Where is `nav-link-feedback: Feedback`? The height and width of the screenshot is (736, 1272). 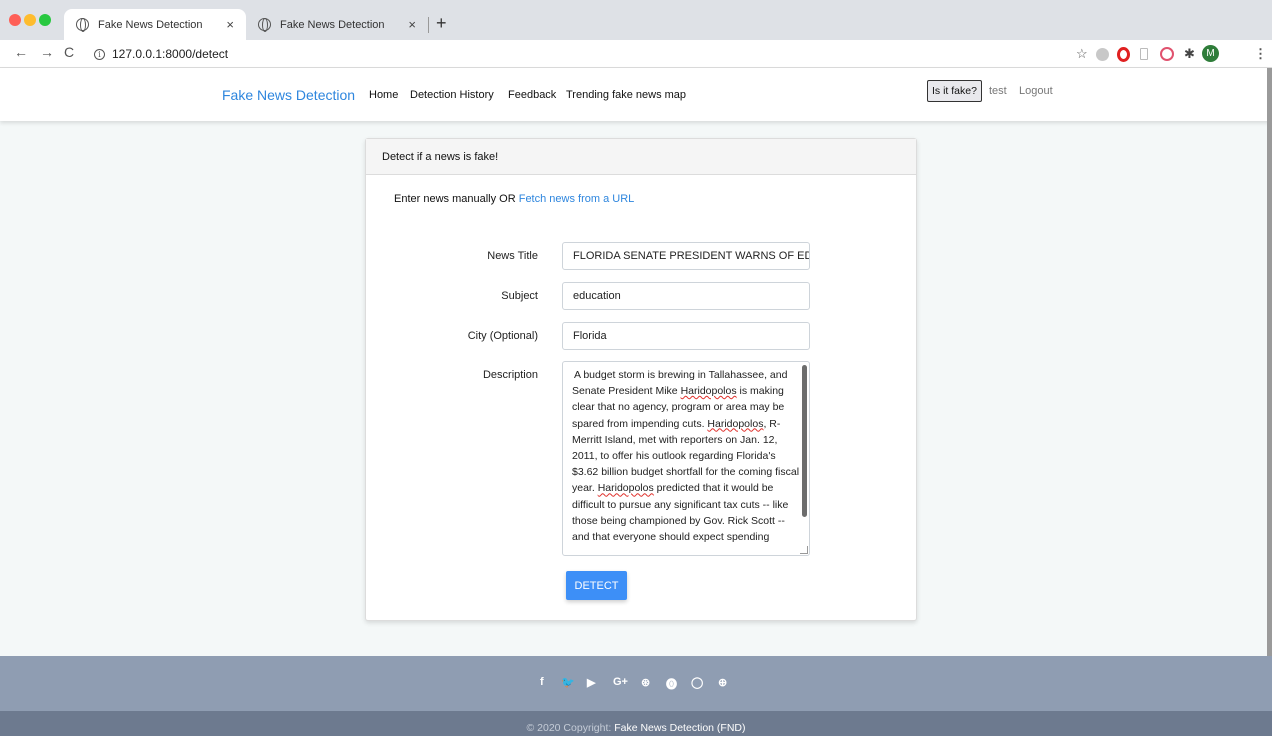 nav-link-feedback: Feedback is located at coordinates (532, 95).